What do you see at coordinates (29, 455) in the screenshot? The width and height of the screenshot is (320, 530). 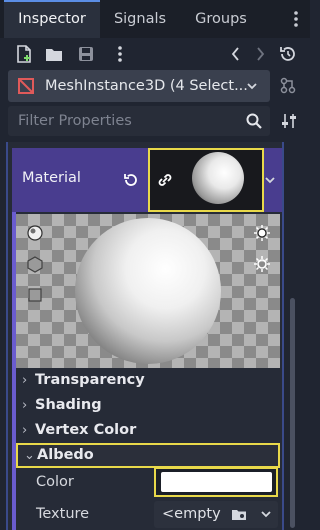 I see `chevron-down-icon: ⌄` at bounding box center [29, 455].